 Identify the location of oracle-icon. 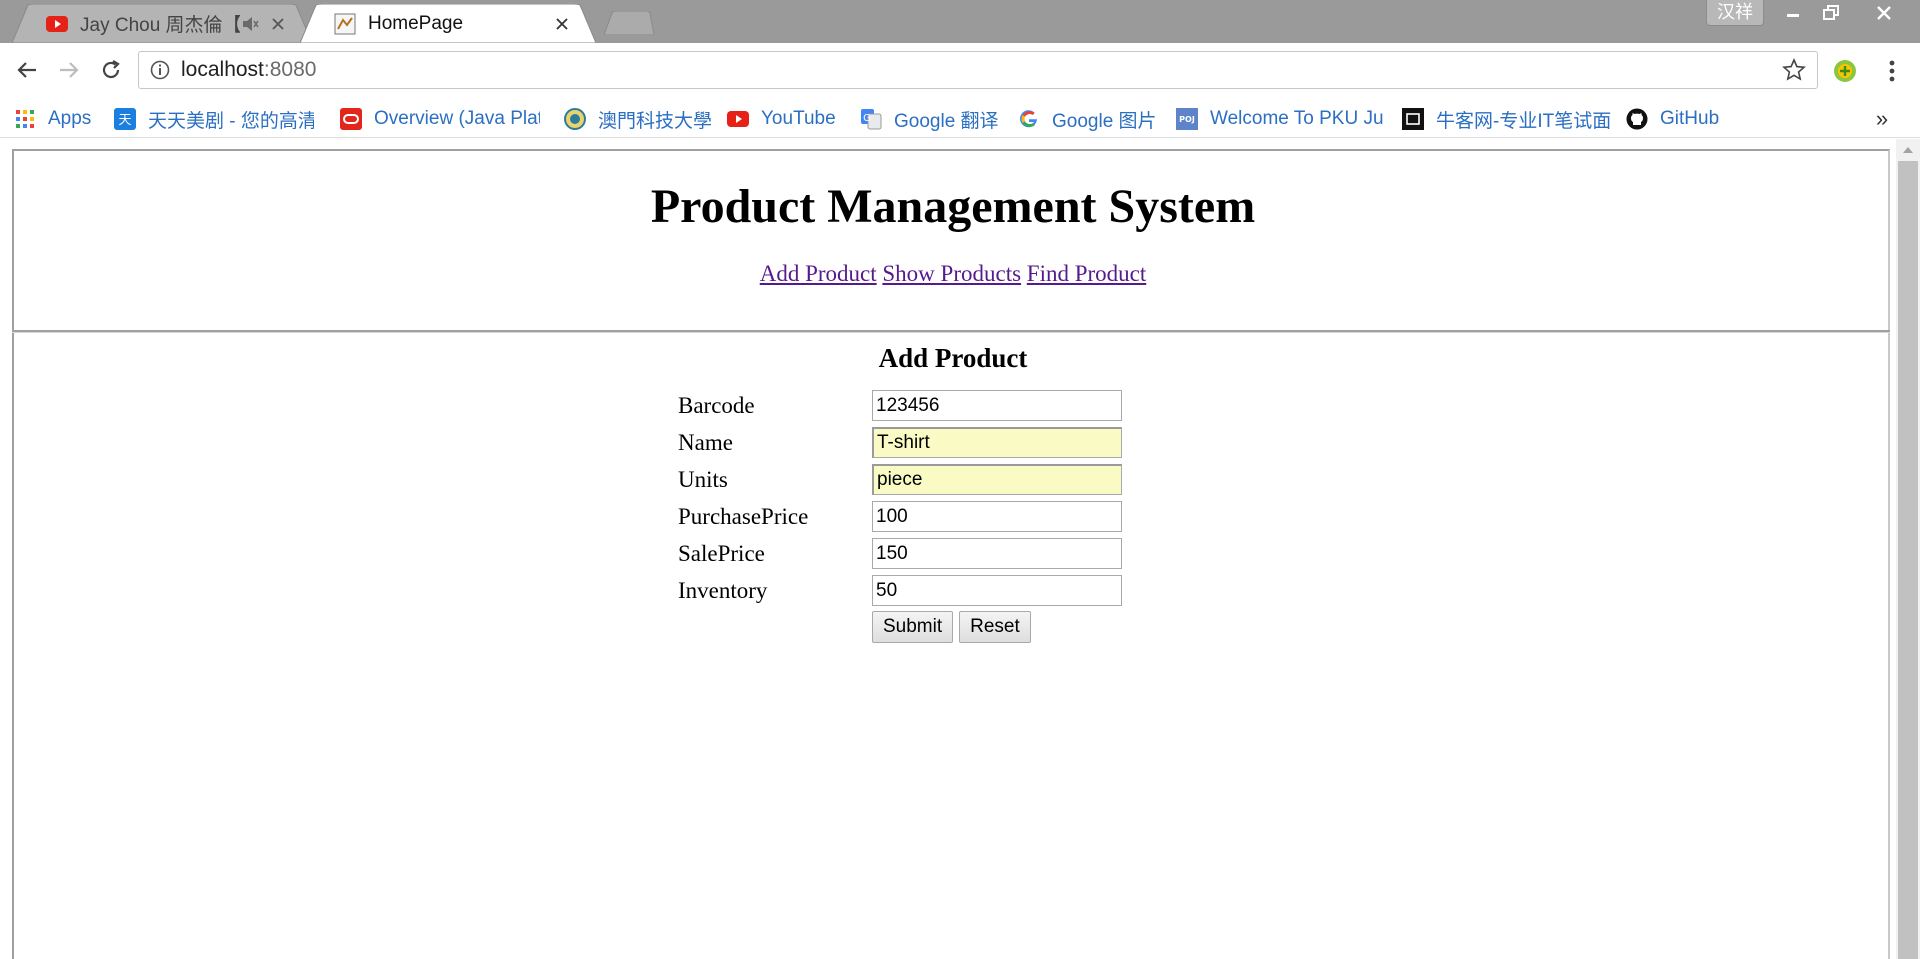
(351, 119).